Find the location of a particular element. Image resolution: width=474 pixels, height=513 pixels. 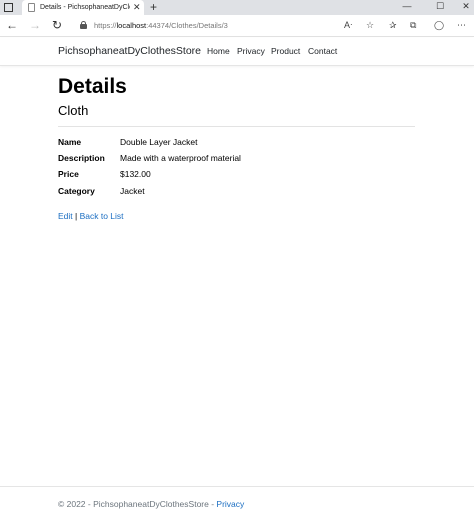

window-menu-icon is located at coordinates (8, 7).